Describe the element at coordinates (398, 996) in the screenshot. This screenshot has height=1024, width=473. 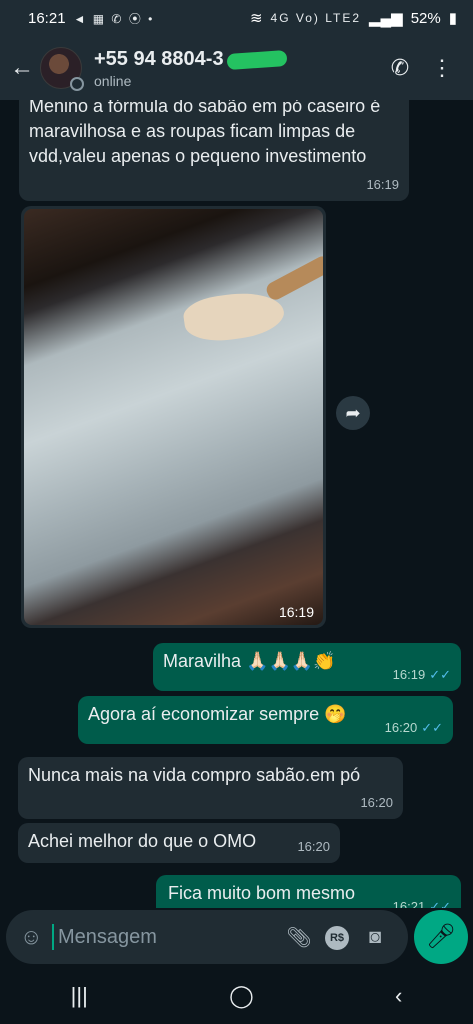
I see `back-nav-icon: ‹` at that location.